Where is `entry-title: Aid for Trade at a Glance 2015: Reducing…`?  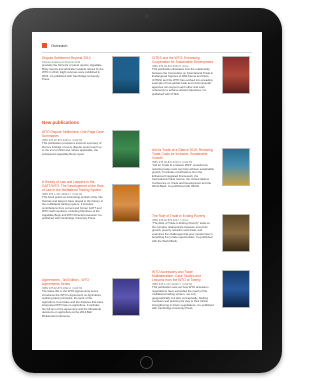 entry-title: Aid for Trade at a Glance 2015: Reducing… is located at coordinates (183, 154).